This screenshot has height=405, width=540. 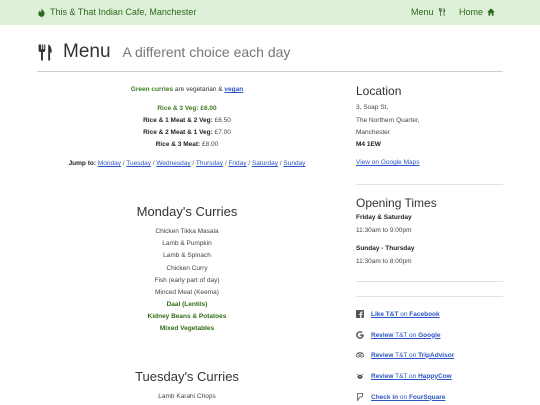 I want to click on happycow-icon, so click(x=360, y=376).